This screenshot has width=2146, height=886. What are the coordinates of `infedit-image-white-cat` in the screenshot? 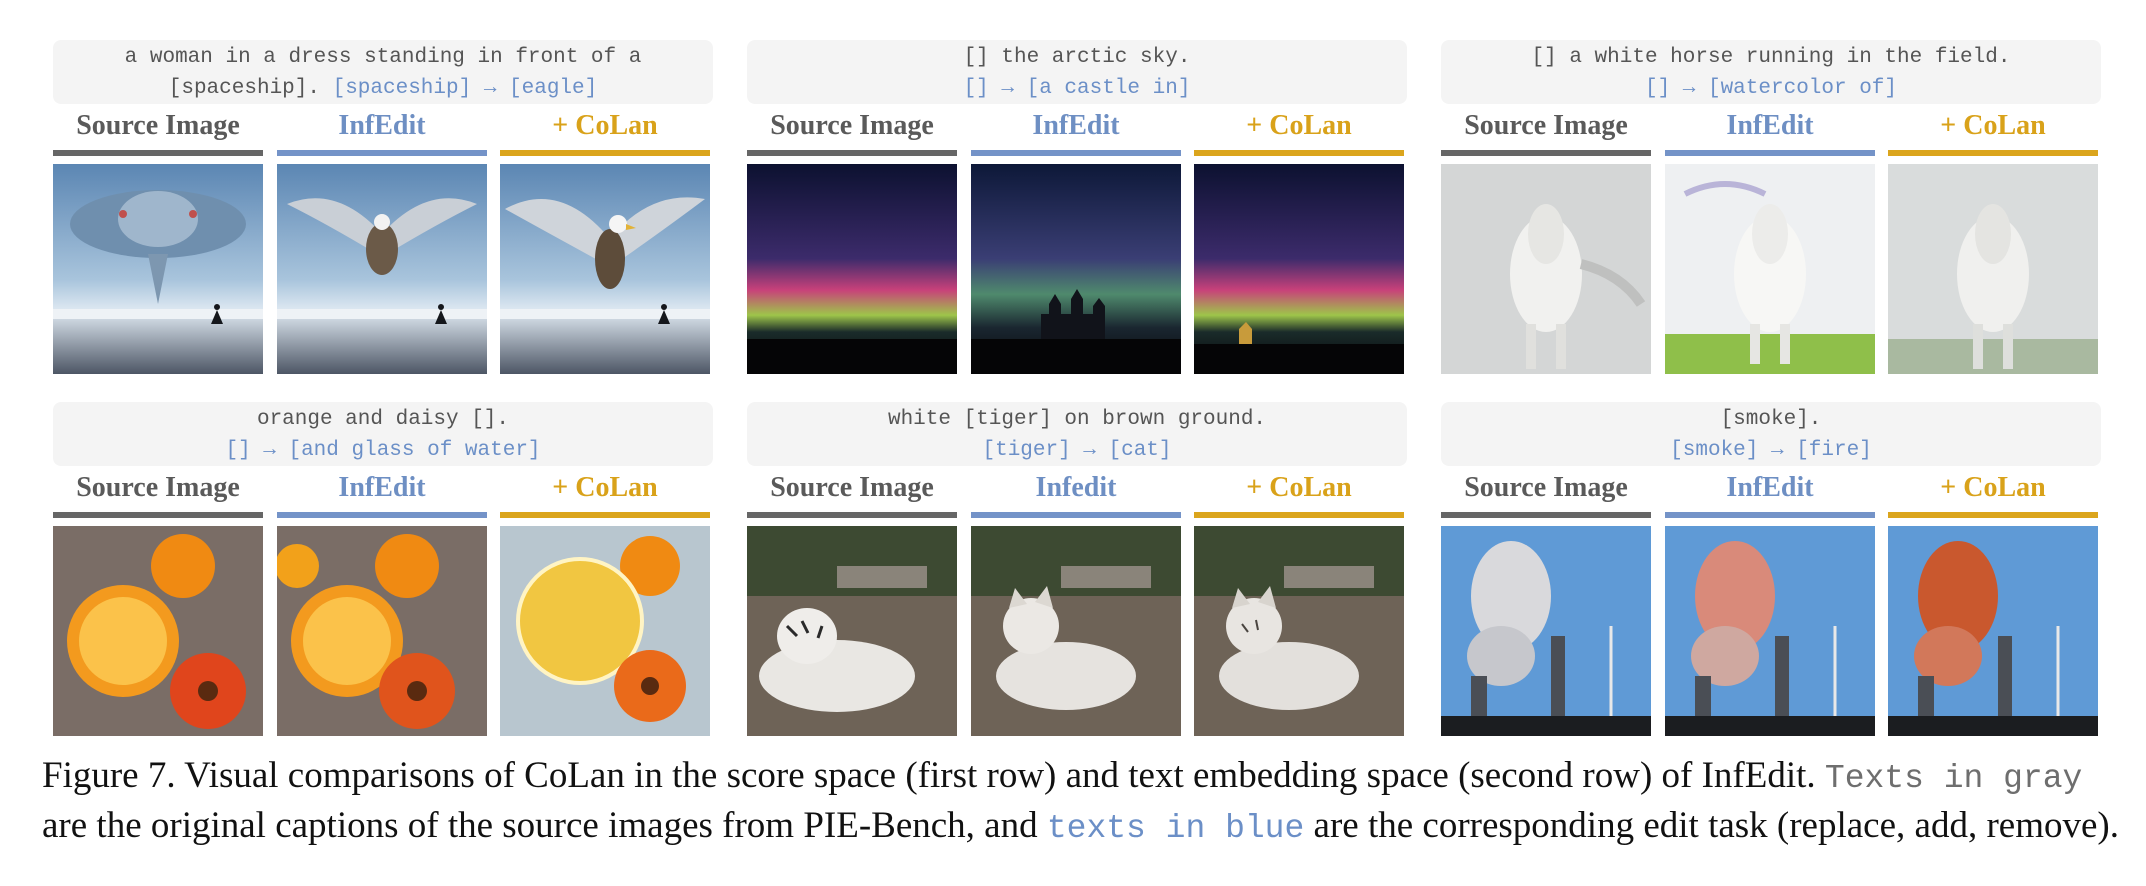 It's located at (1076, 631).